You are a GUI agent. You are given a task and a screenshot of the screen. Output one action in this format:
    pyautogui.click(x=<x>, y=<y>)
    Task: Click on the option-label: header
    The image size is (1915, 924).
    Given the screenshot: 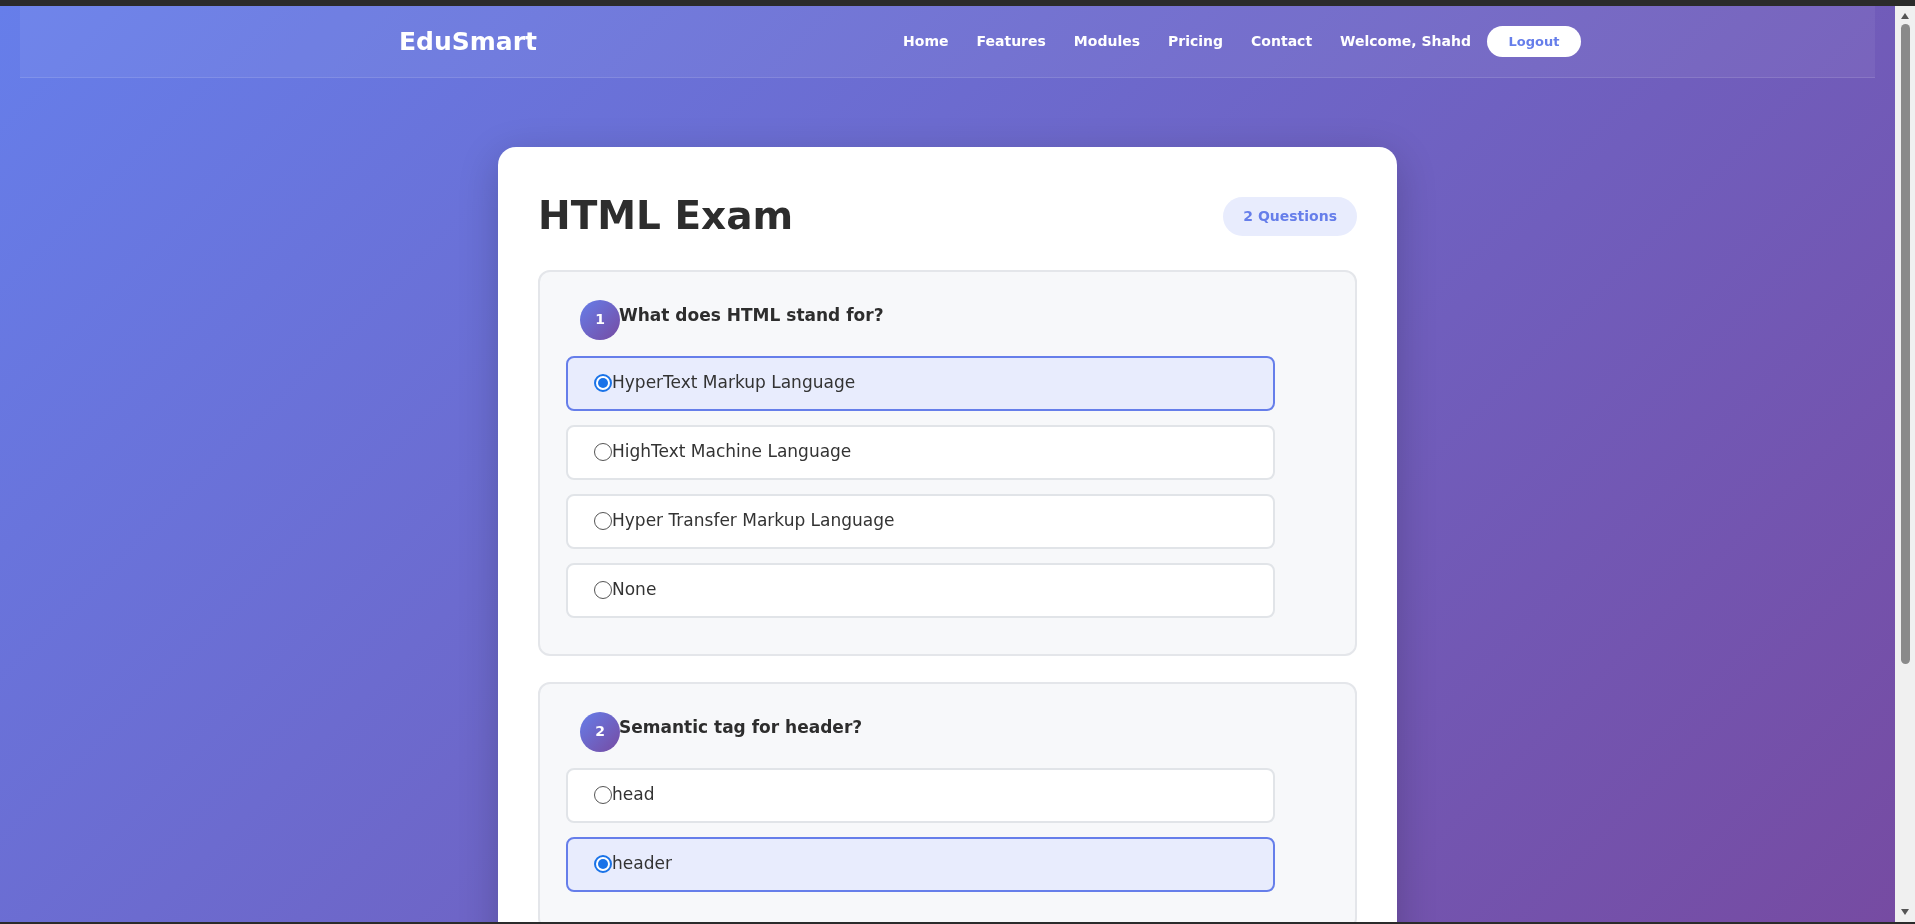 What is the action you would take?
    pyautogui.click(x=642, y=864)
    